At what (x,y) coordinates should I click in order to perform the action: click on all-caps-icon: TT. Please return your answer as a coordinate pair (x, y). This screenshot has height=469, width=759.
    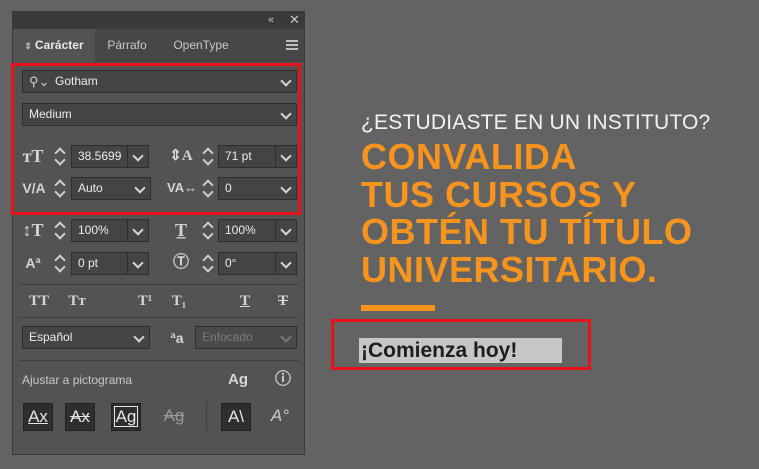
    Looking at the image, I should click on (39, 301).